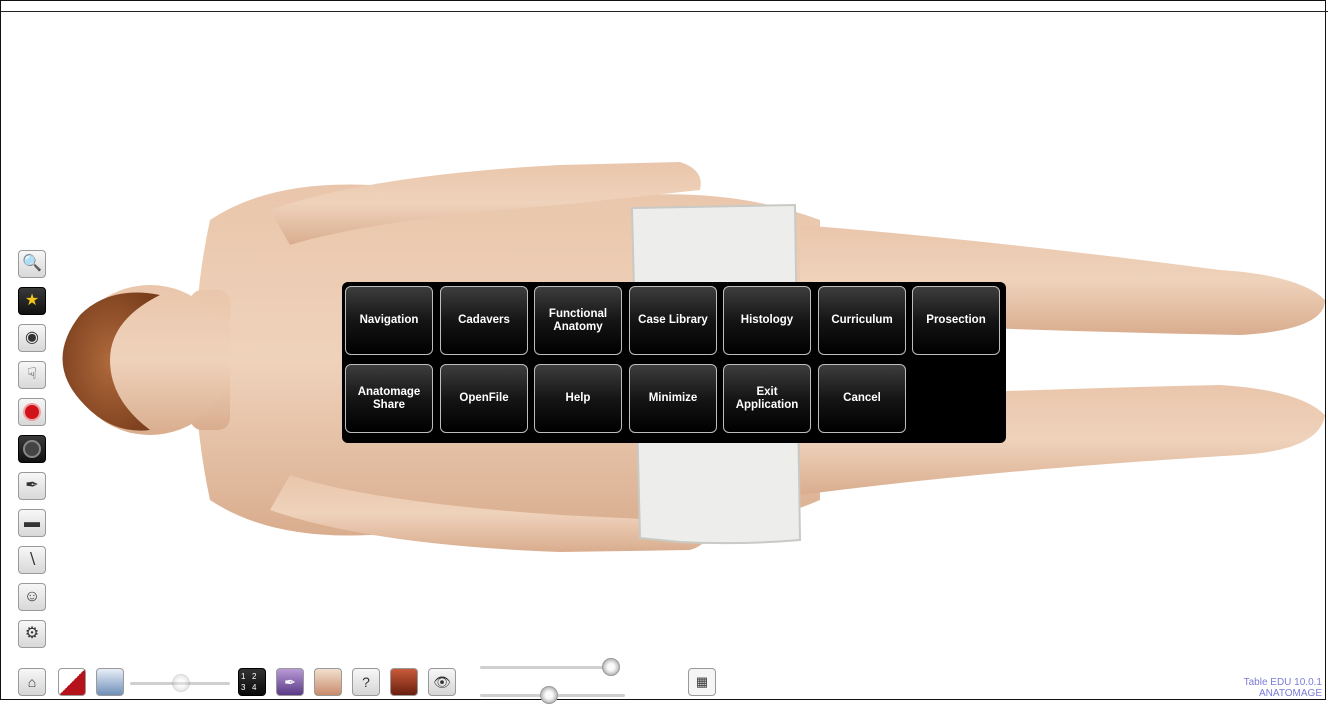 The width and height of the screenshot is (1328, 704). Describe the element at coordinates (767, 398) in the screenshot. I see `exit-application-button: Exit Application` at that location.